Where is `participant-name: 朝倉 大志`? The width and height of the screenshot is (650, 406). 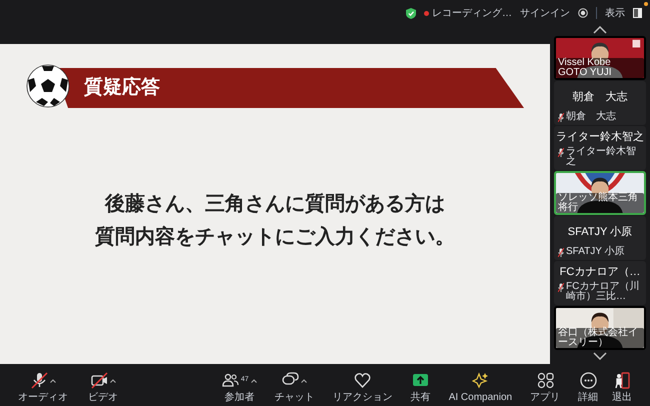
participant-name: 朝倉 大志 is located at coordinates (591, 117).